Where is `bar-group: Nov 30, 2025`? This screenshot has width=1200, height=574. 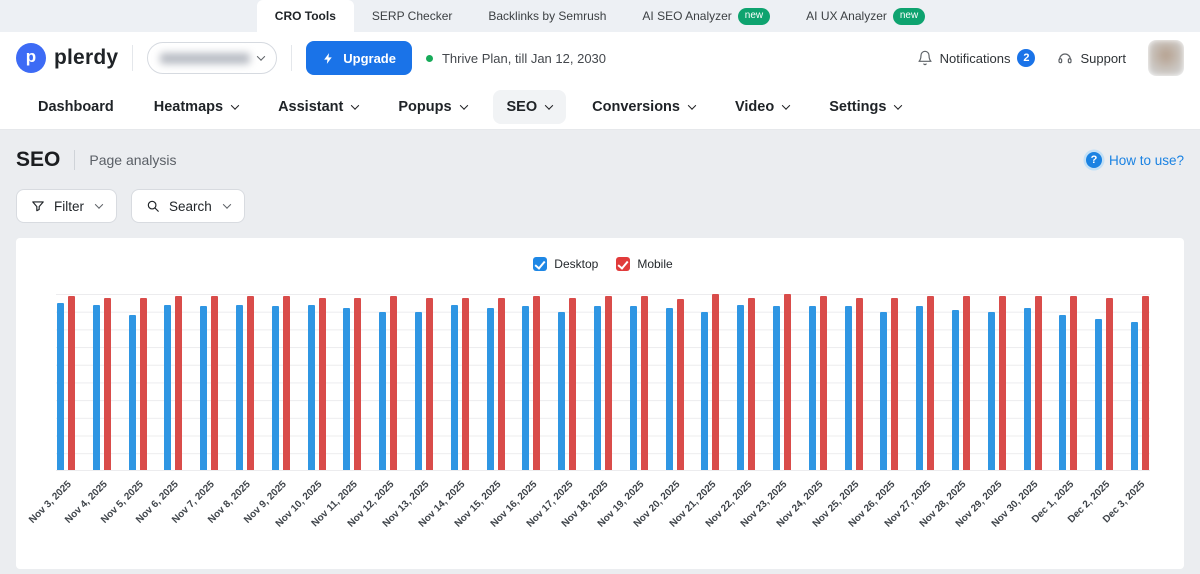 bar-group: Nov 30, 2025 is located at coordinates (1016, 412).